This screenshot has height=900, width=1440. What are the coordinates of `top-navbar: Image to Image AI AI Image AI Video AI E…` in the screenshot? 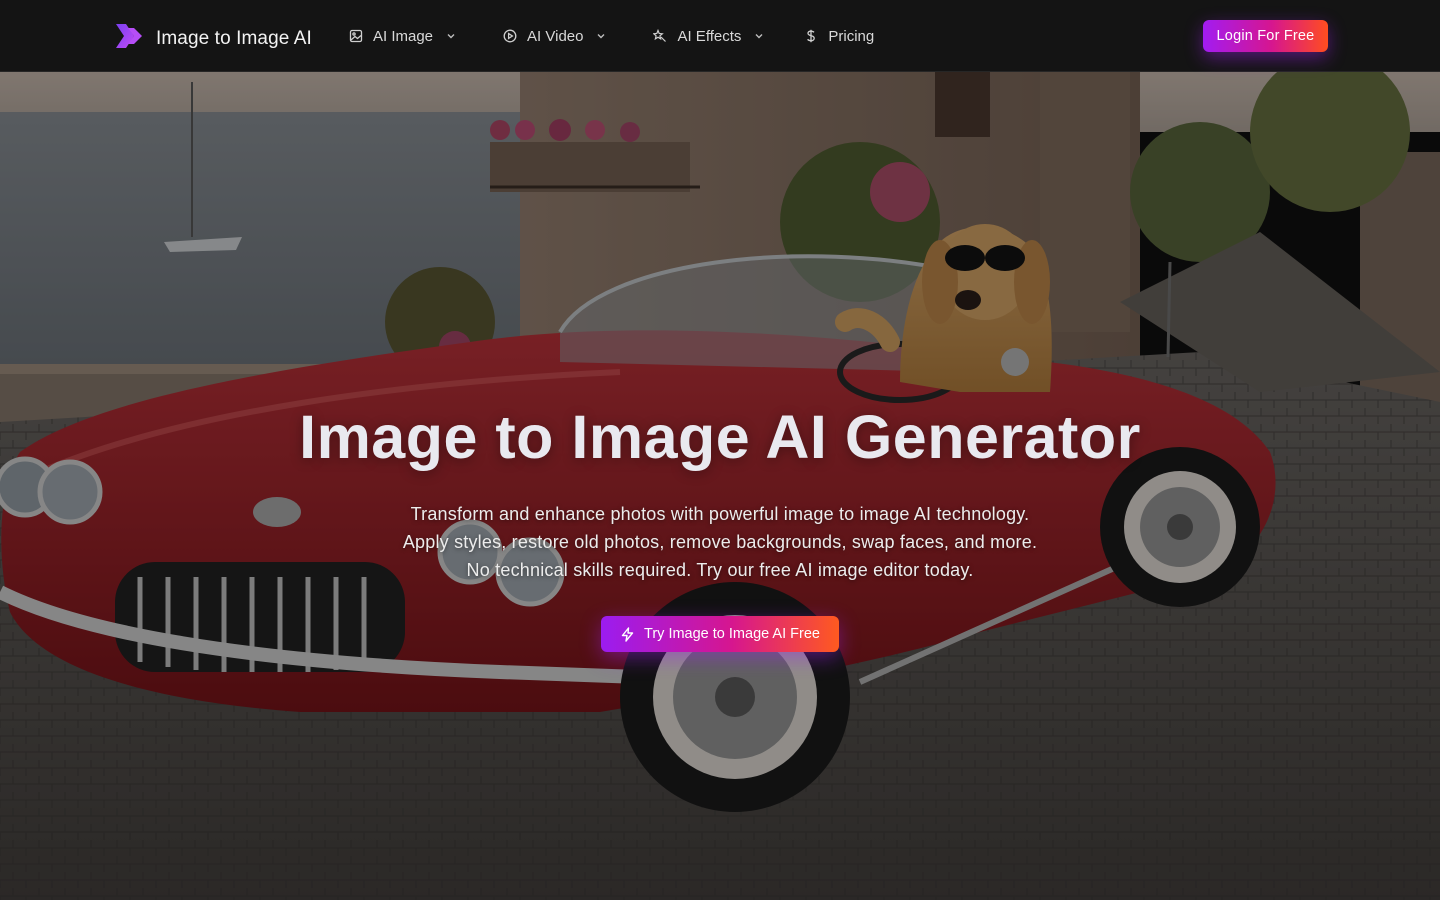 It's located at (720, 36).